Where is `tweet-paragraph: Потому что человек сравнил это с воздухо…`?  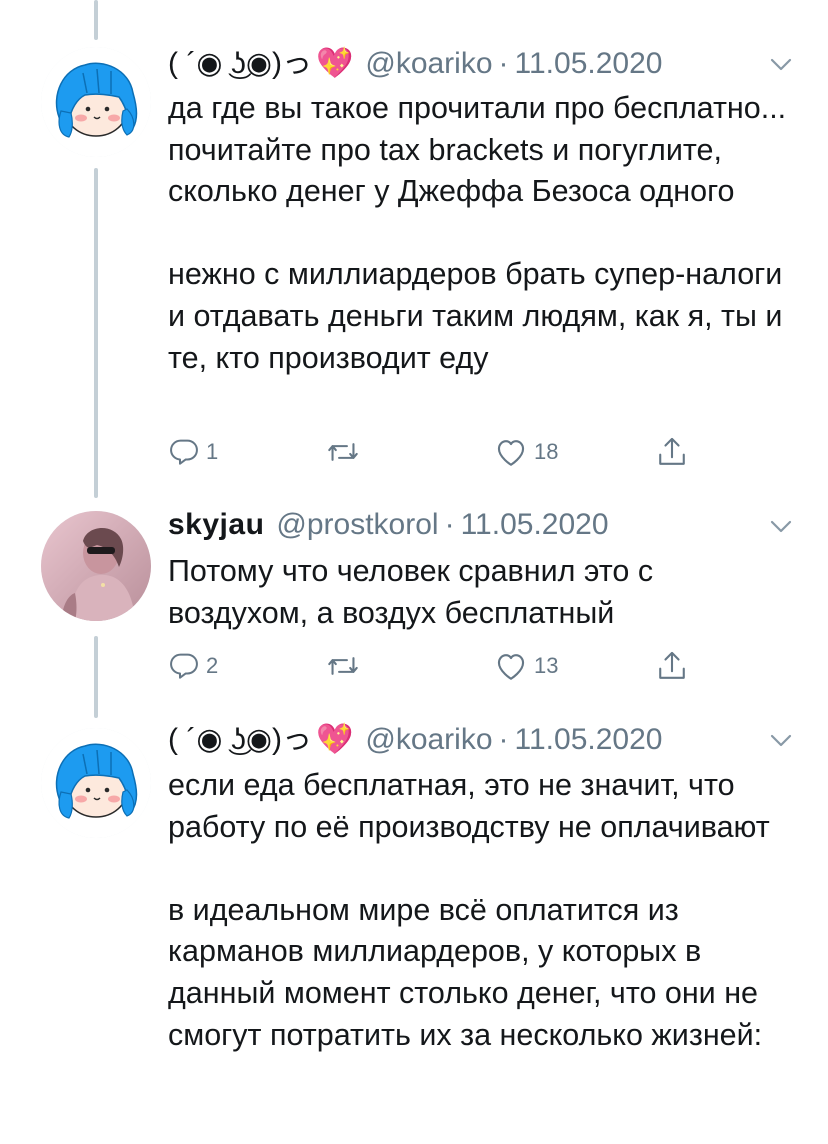 tweet-paragraph: Потому что человек сравнил это с воздухо… is located at coordinates (415, 592).